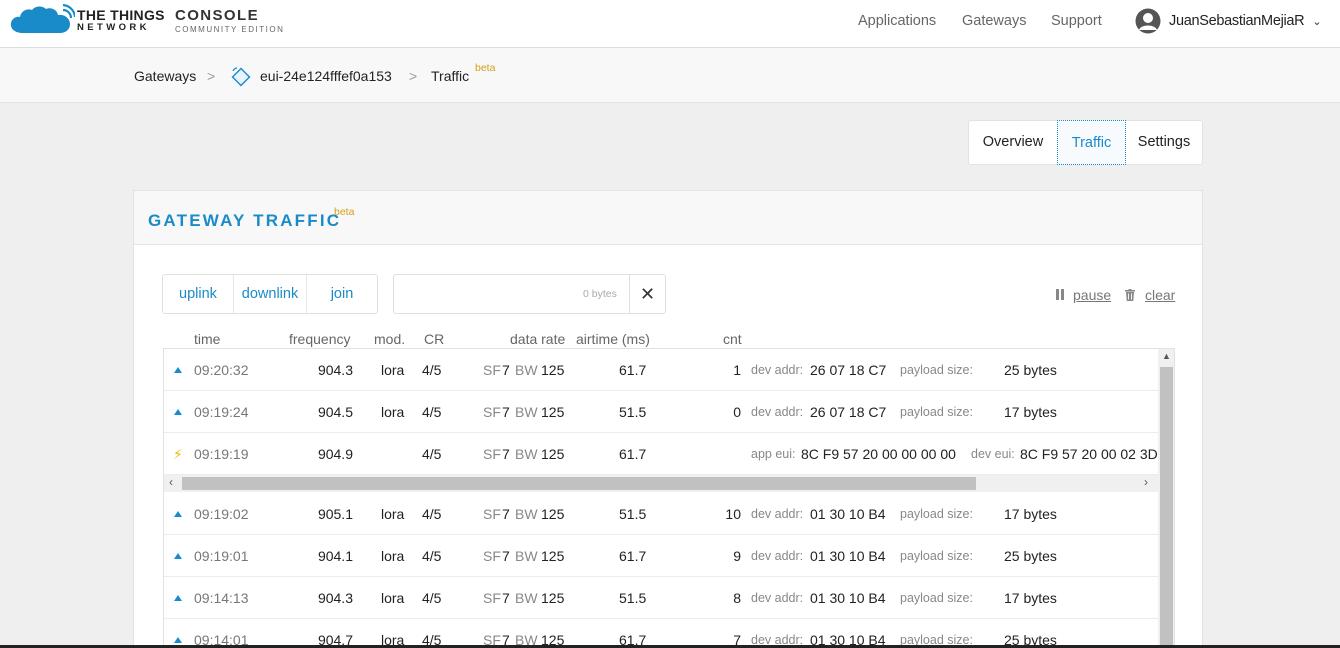 The width and height of the screenshot is (1340, 648). I want to click on breadcrumb-gateways: Gateways, so click(165, 76).